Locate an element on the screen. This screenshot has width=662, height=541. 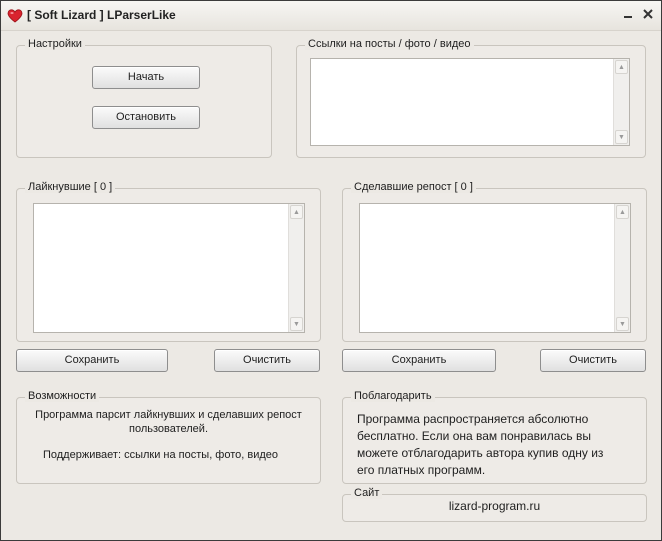
features-legend: Возможности is located at coordinates (62, 396).